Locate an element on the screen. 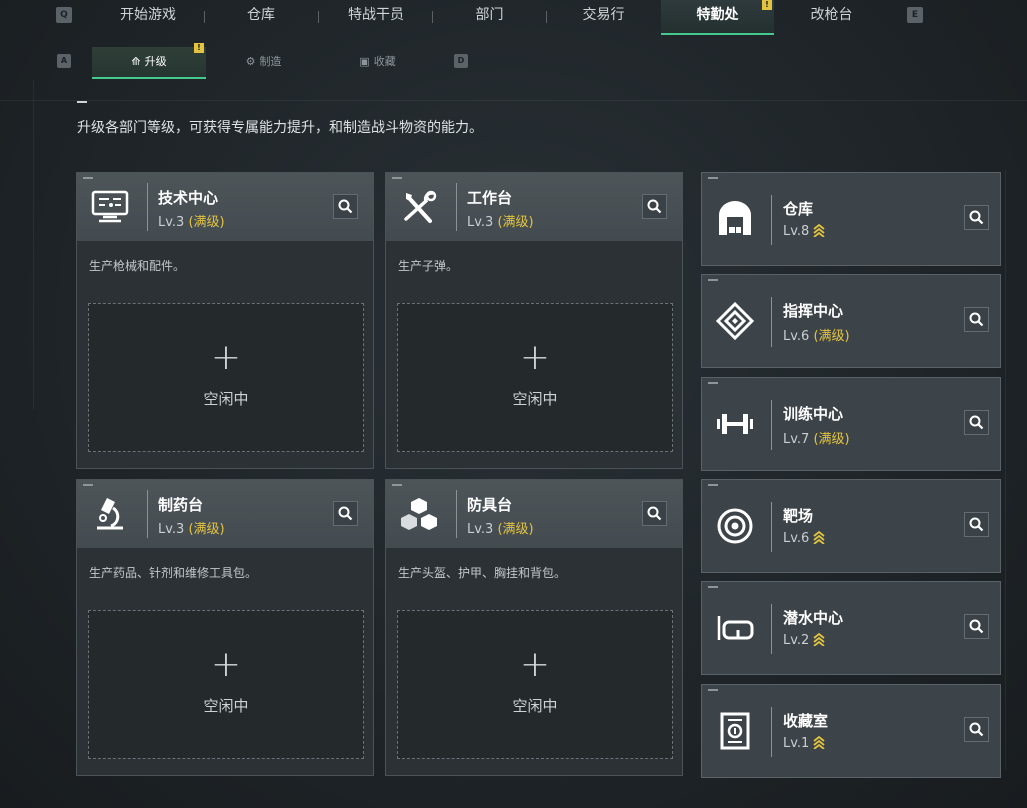 This screenshot has height=808, width=1027. facility-description: 生产子弹。 is located at coordinates (428, 266).